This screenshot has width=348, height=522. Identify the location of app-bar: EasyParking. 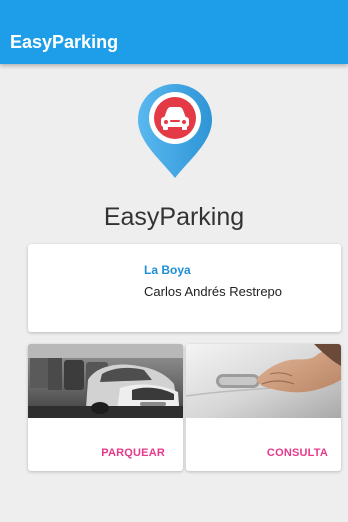
(174, 32).